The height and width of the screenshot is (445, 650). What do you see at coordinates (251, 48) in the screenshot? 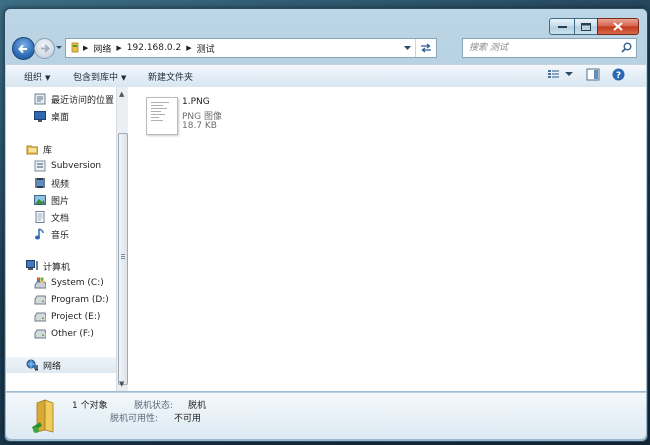
I see `address-bar: ▶ 网络 ▶ 192.168.0.2 ▶ 测试` at bounding box center [251, 48].